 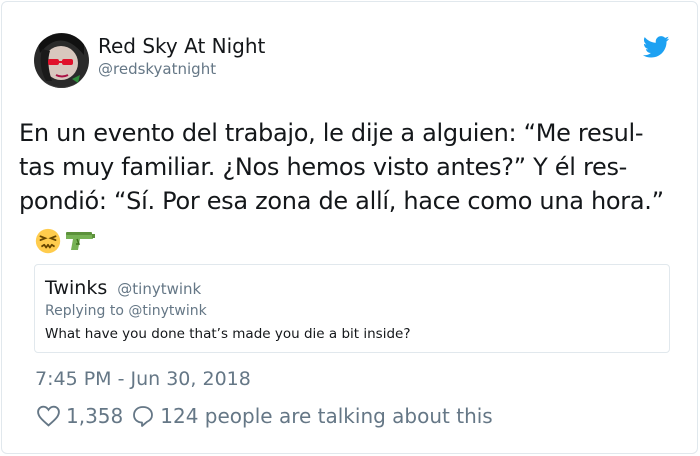 I want to click on quoted-tweet-author: Twinks @tinytwink, so click(x=123, y=288).